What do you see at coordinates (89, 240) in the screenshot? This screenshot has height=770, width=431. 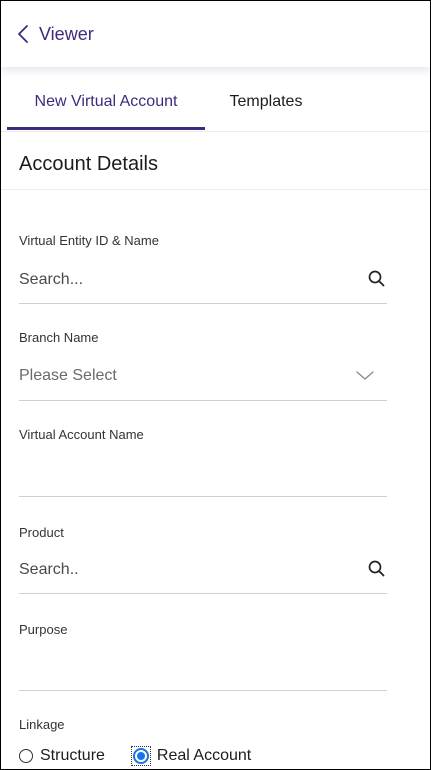 I see `virtual-entity-label: Virtual Entity ID & Name` at bounding box center [89, 240].